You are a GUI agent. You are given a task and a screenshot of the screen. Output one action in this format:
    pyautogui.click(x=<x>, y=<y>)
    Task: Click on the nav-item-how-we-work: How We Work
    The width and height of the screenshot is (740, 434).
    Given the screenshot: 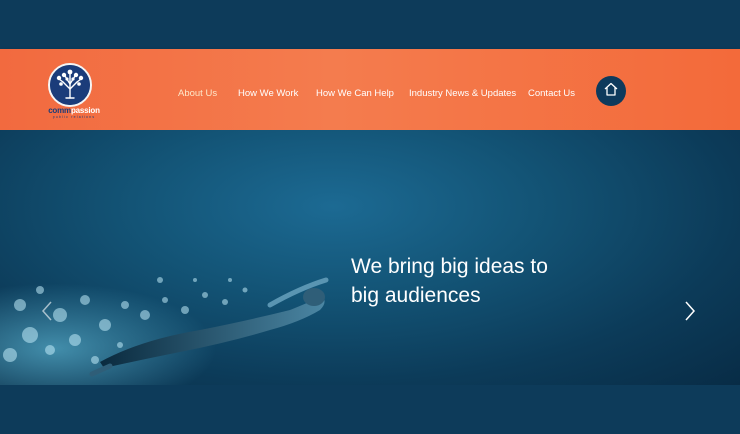 What is the action you would take?
    pyautogui.click(x=268, y=93)
    